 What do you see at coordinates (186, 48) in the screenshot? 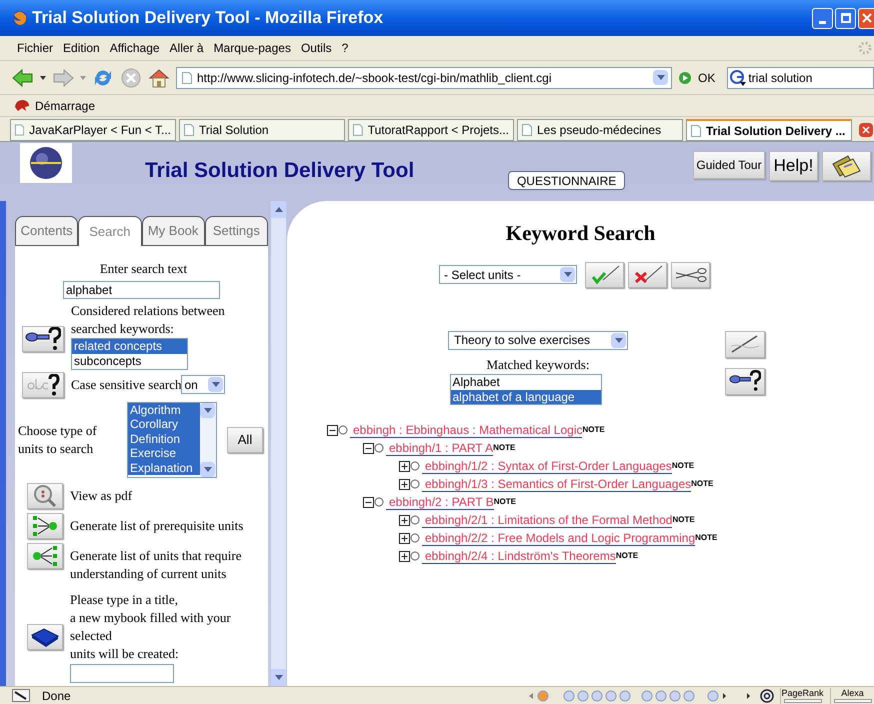
I see `menu-item: Aller à` at bounding box center [186, 48].